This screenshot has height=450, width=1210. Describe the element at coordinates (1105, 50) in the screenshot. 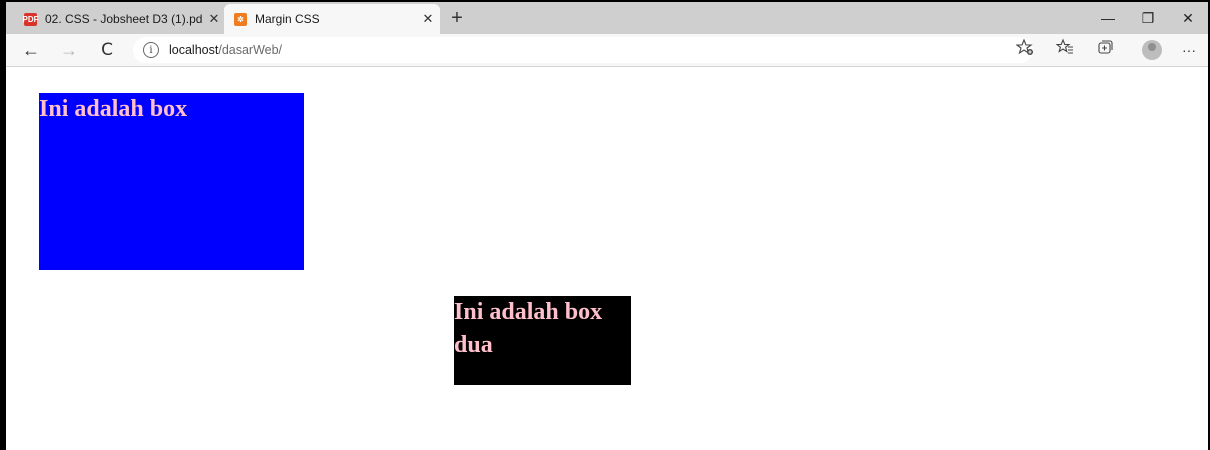

I see `collections-icon` at that location.